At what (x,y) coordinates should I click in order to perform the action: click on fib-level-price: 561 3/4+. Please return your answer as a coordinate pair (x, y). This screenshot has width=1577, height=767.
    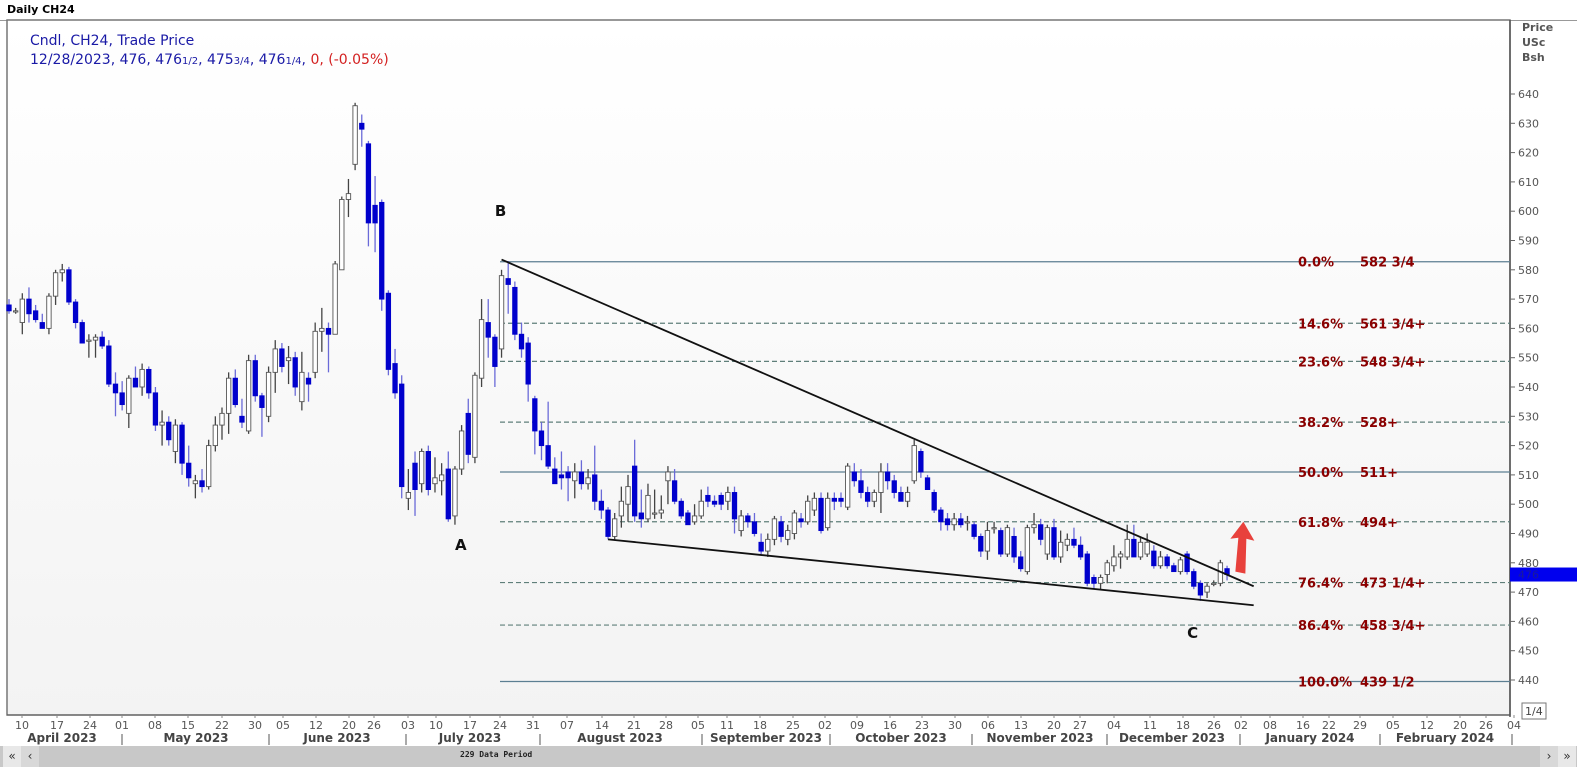
    Looking at the image, I should click on (1392, 324).